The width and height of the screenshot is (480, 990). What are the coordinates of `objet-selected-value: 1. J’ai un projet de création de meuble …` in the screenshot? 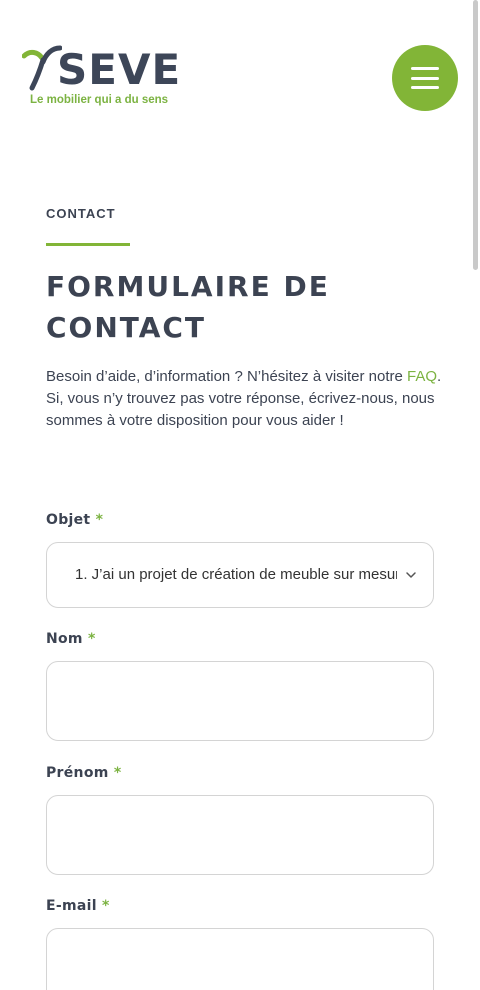 It's located at (236, 574).